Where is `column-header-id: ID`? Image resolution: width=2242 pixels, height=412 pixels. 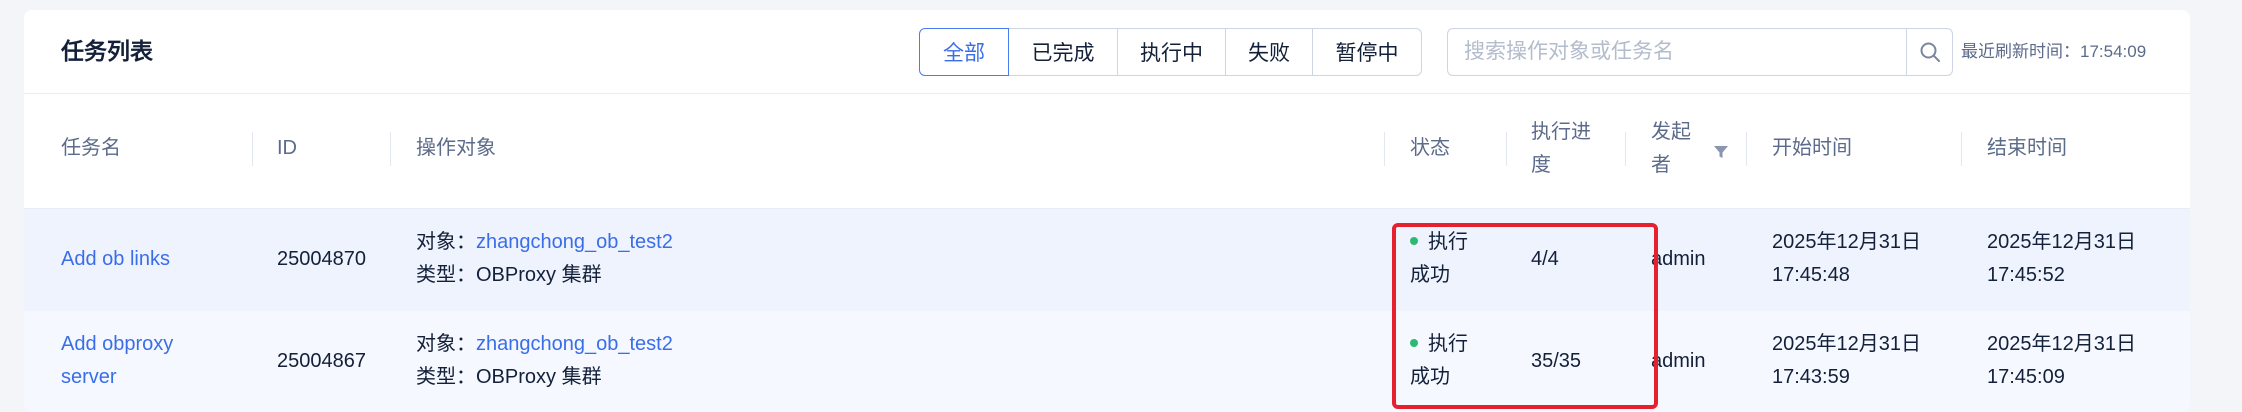
column-header-id: ID is located at coordinates (287, 148).